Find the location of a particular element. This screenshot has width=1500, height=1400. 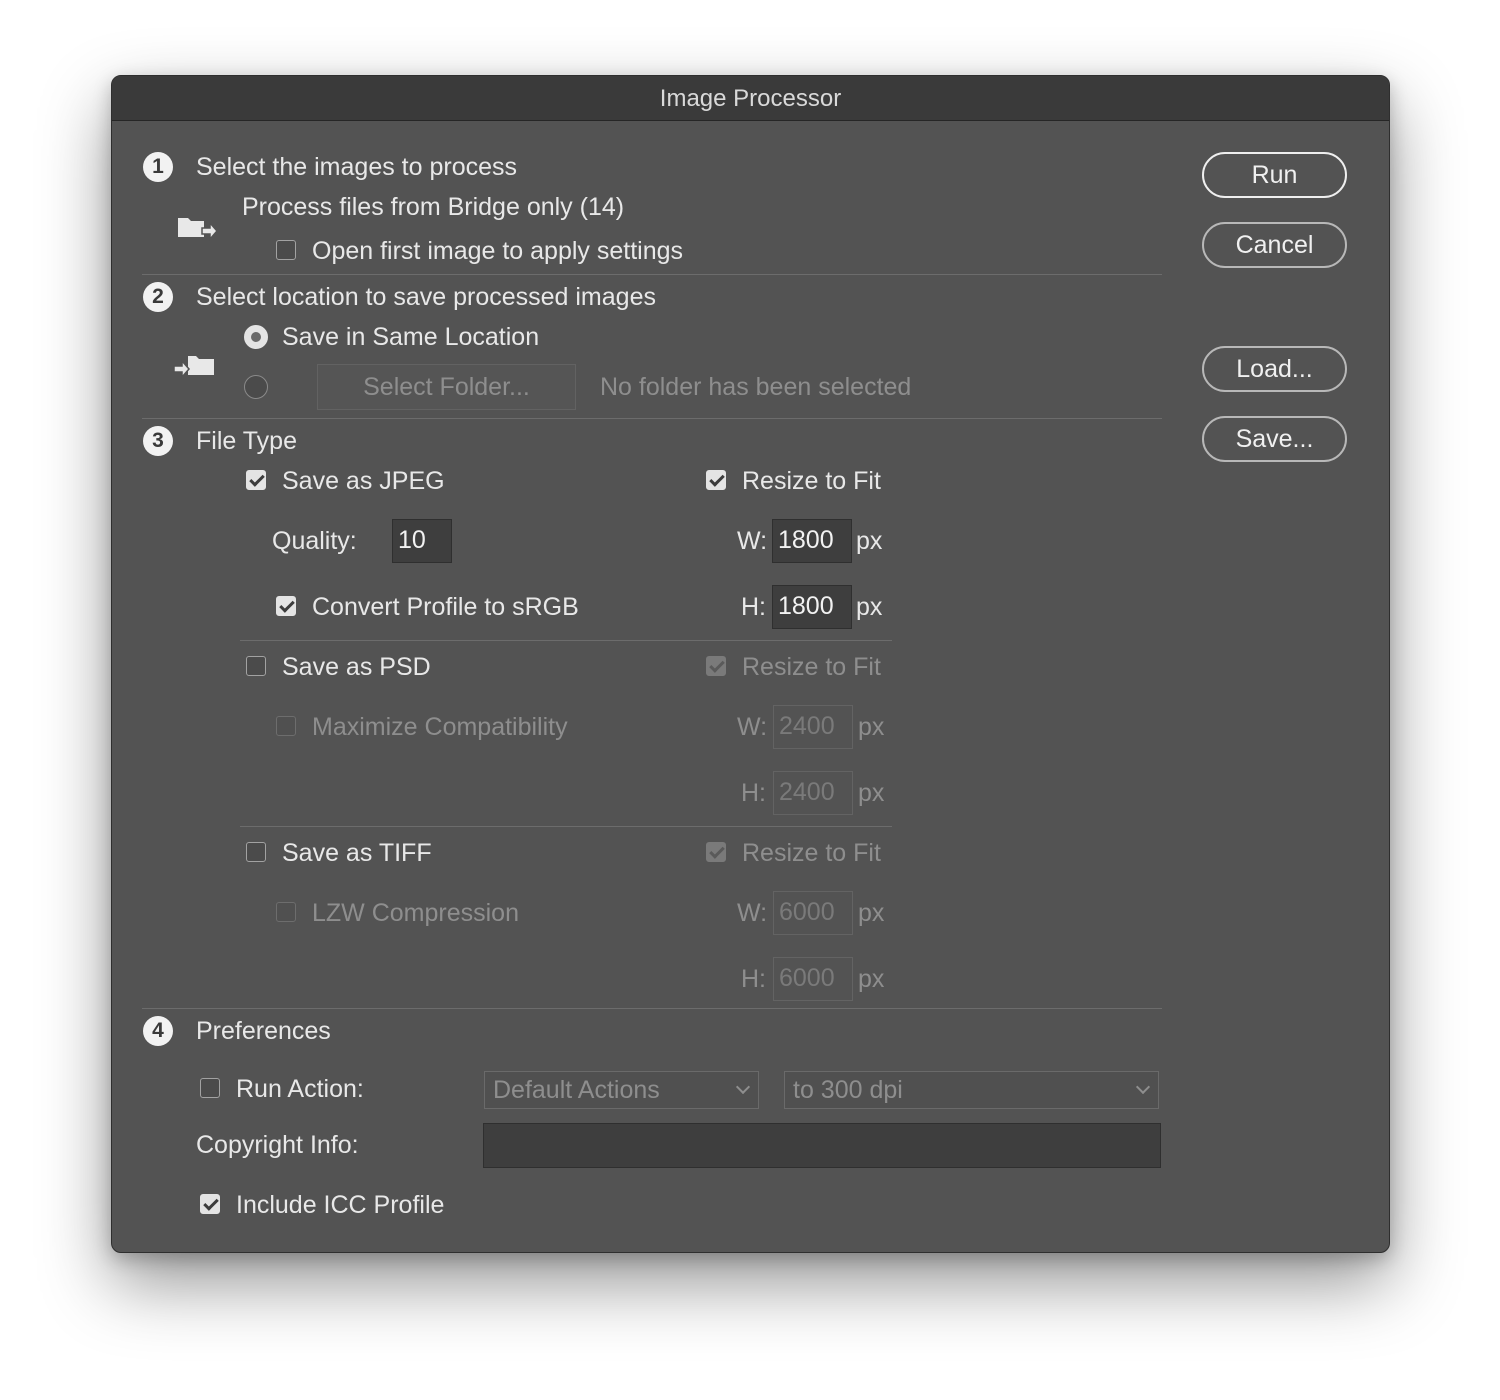

cancel-button: Cancel is located at coordinates (1274, 245).